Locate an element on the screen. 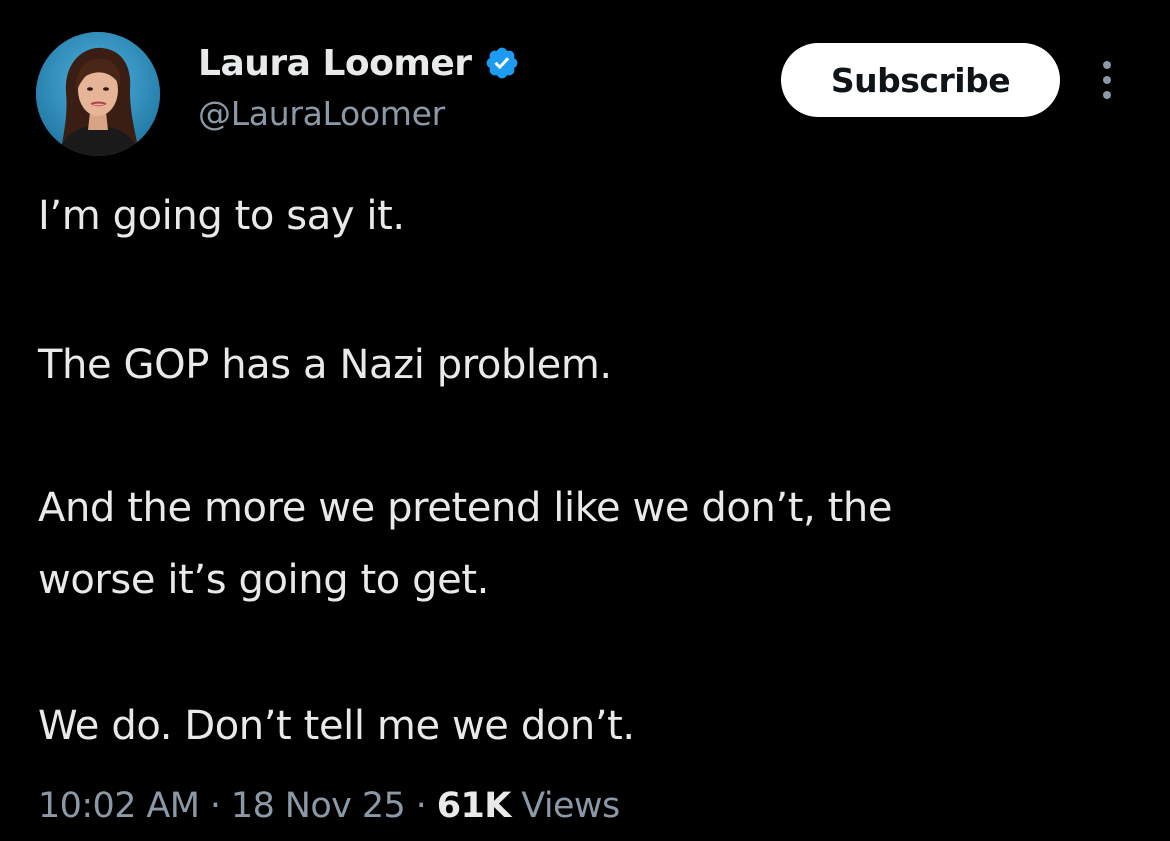  more-options-icon is located at coordinates (1107, 80).